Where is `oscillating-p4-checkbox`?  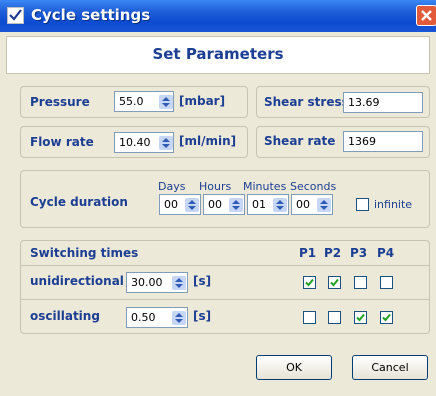
oscillating-p4-checkbox is located at coordinates (386, 317).